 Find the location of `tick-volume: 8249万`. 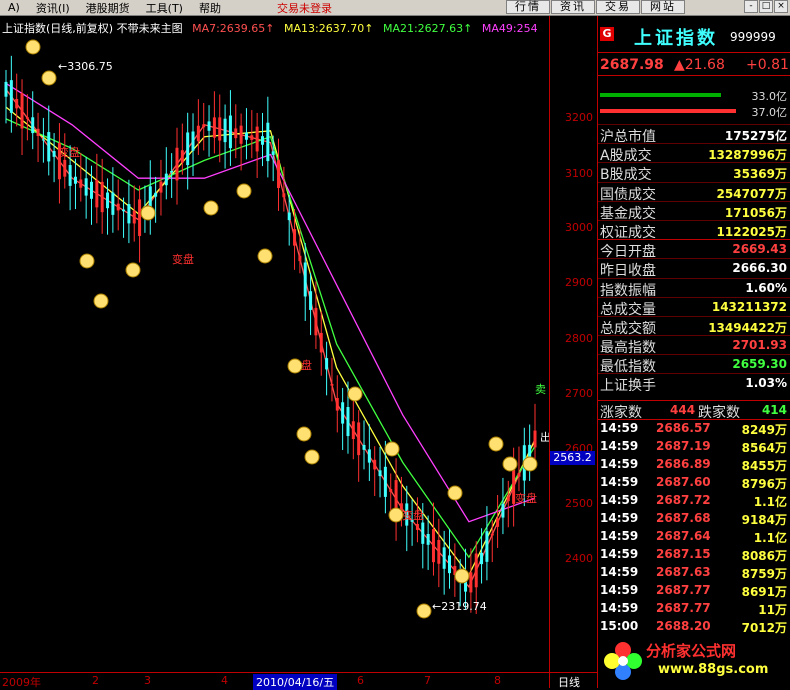

tick-volume: 8249万 is located at coordinates (764, 430).